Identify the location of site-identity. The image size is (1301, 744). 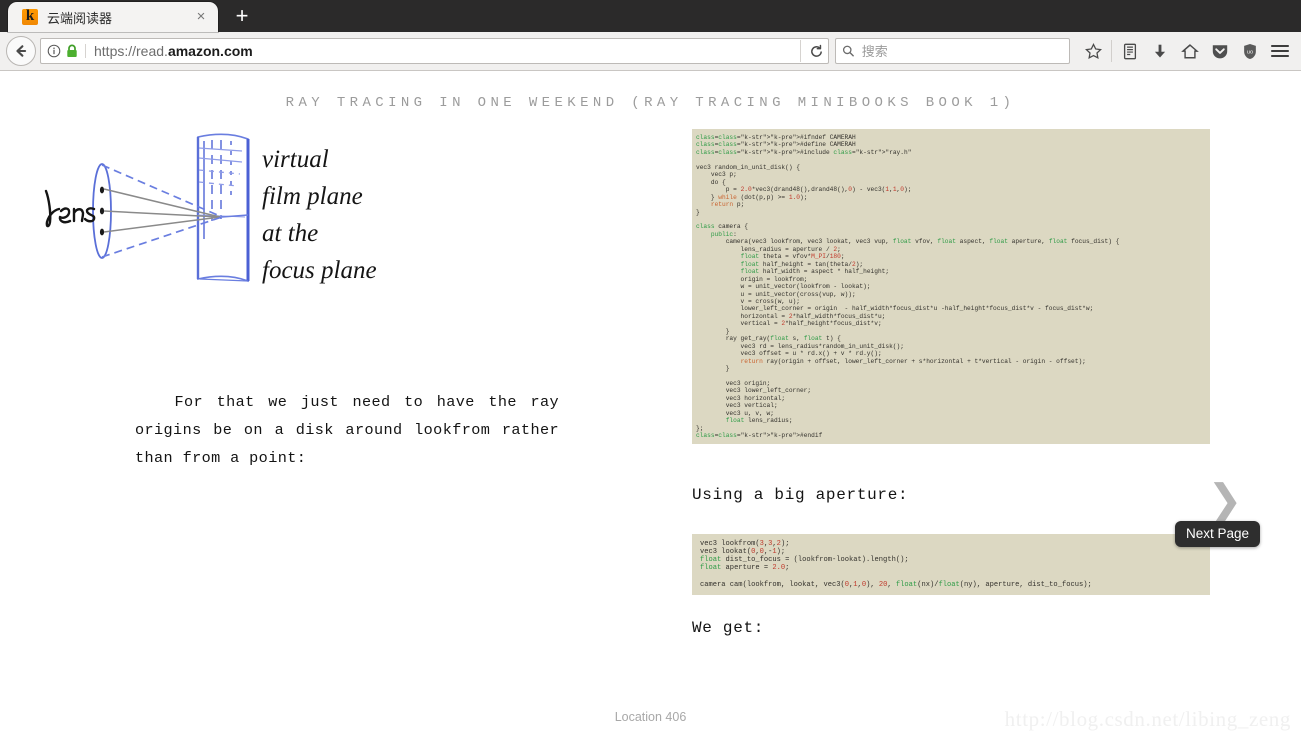
(66, 51).